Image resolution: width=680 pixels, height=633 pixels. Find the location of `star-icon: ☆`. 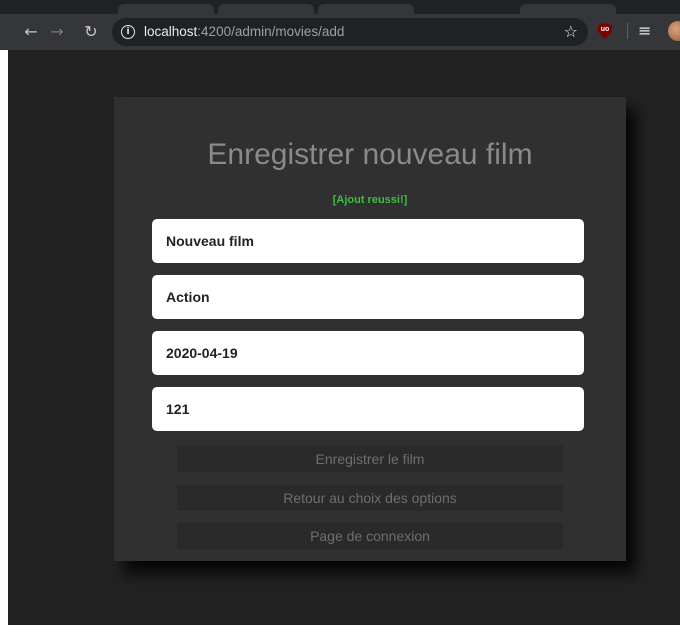

star-icon: ☆ is located at coordinates (571, 32).